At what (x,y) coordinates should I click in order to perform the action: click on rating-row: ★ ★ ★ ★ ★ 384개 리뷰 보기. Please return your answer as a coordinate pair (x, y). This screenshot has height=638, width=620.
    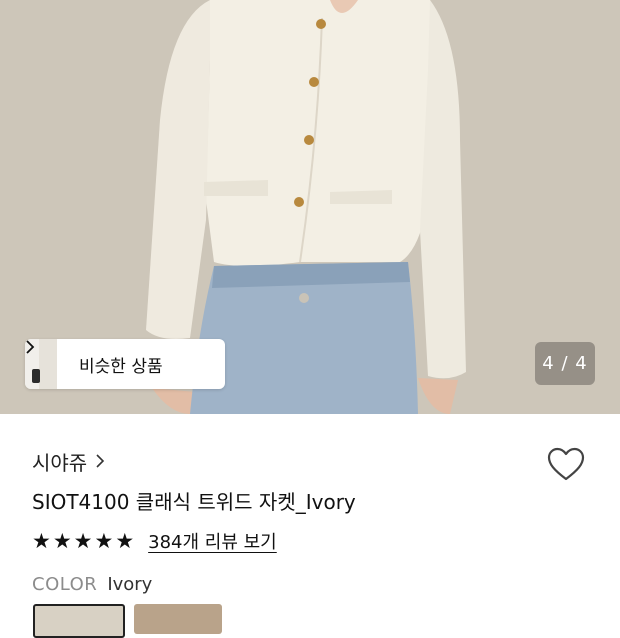
    Looking at the image, I should click on (154, 541).